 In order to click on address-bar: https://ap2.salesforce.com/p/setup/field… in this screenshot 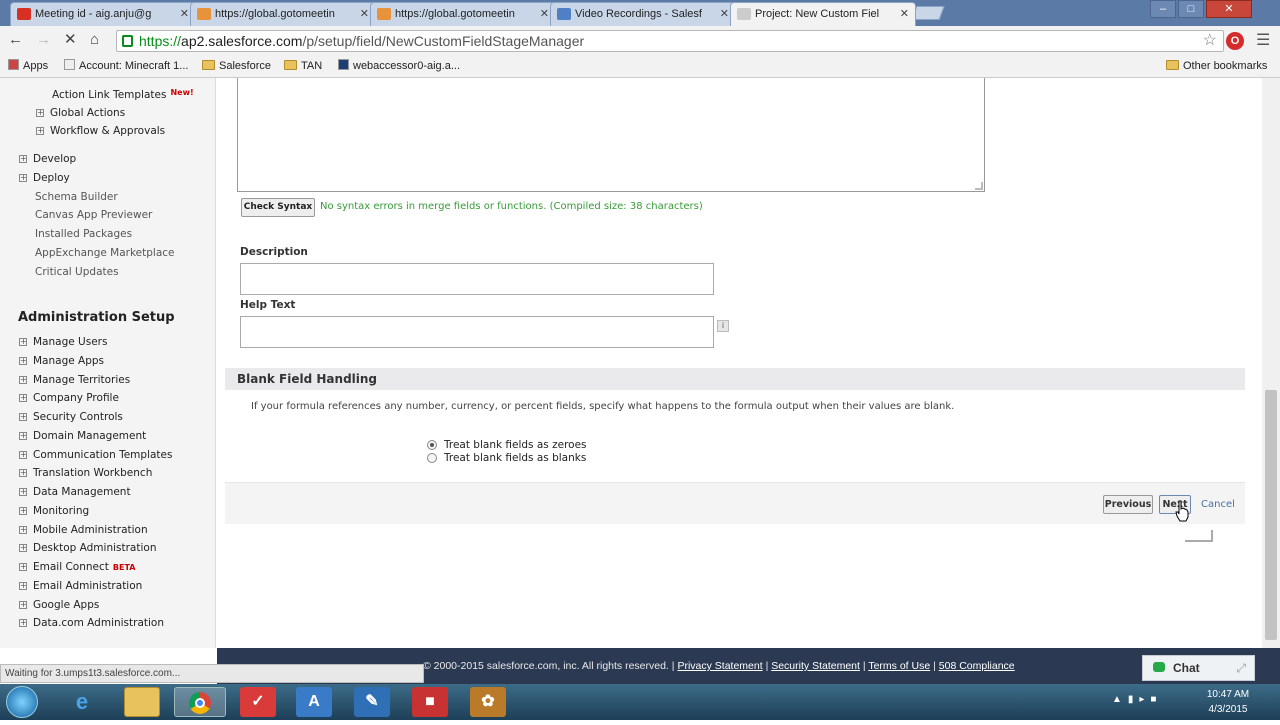, I will do `click(670, 41)`.